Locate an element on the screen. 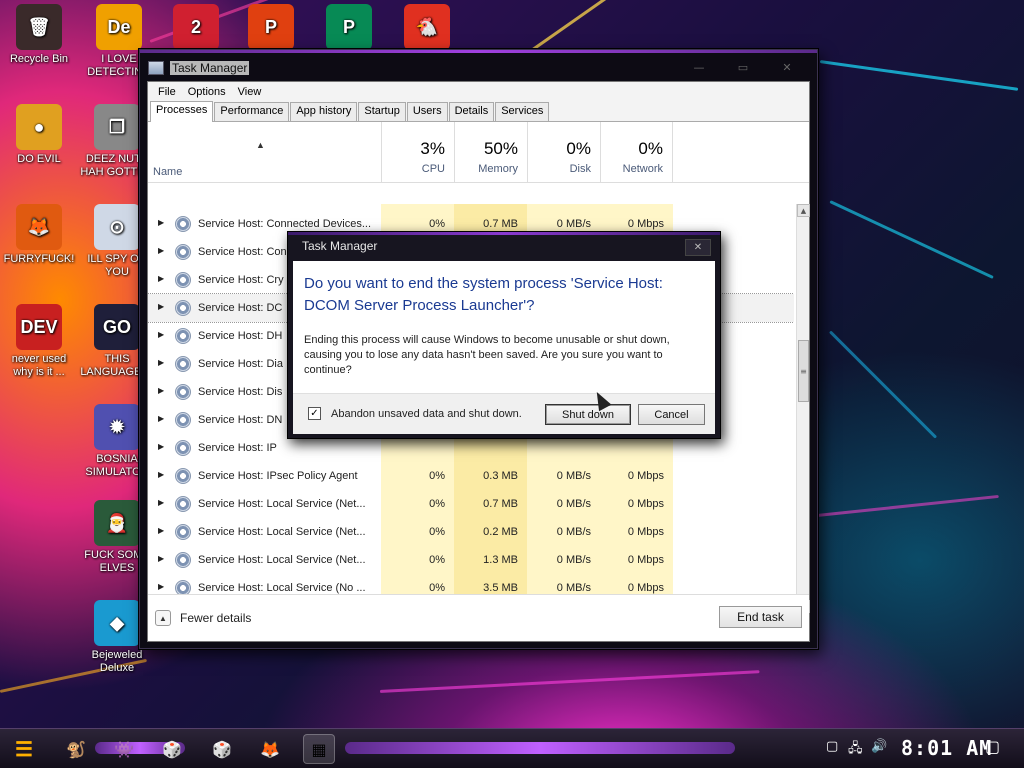 The width and height of the screenshot is (1024, 768). monkey-icon: 🐒 is located at coordinates (76, 749).